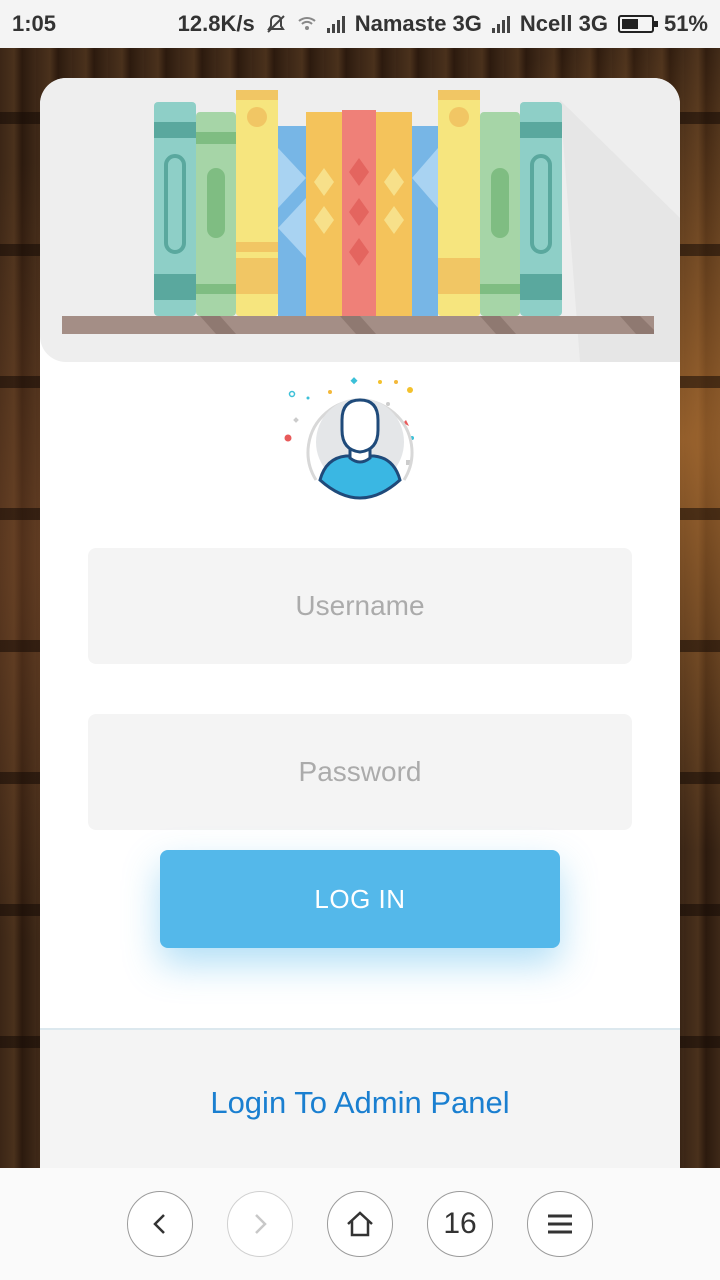 The height and width of the screenshot is (1280, 720). I want to click on status-bar: 1:05 12.8K/s Namaste 3G Ncell 3G 51%, so click(360, 24).